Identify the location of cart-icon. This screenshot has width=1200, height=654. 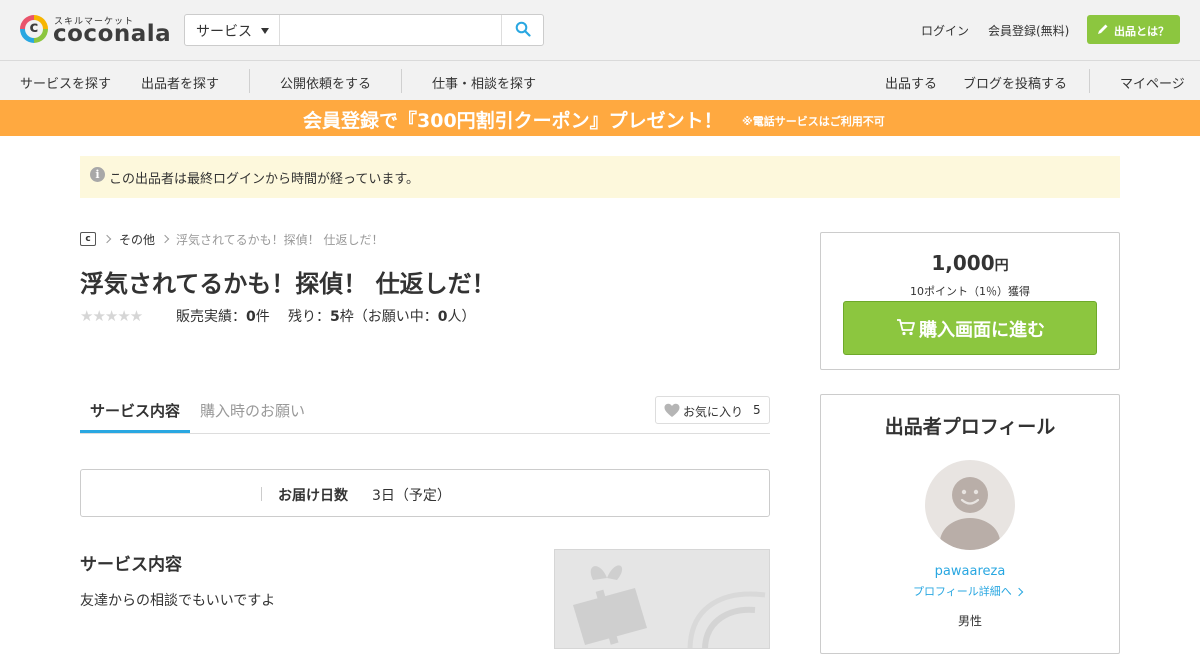
(906, 327).